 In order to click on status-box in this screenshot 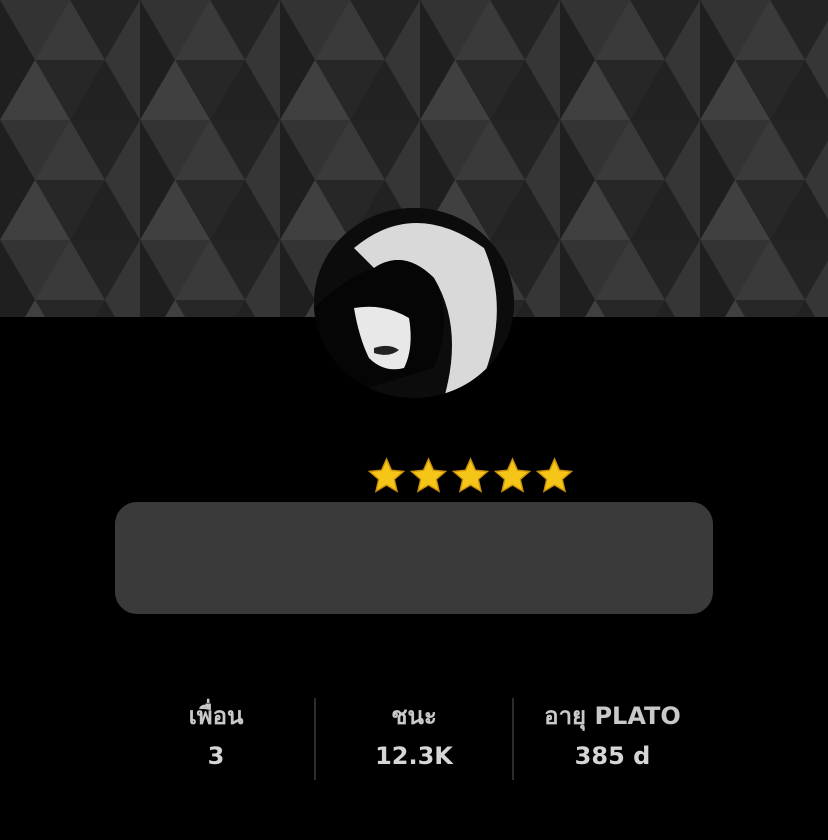, I will do `click(414, 558)`.